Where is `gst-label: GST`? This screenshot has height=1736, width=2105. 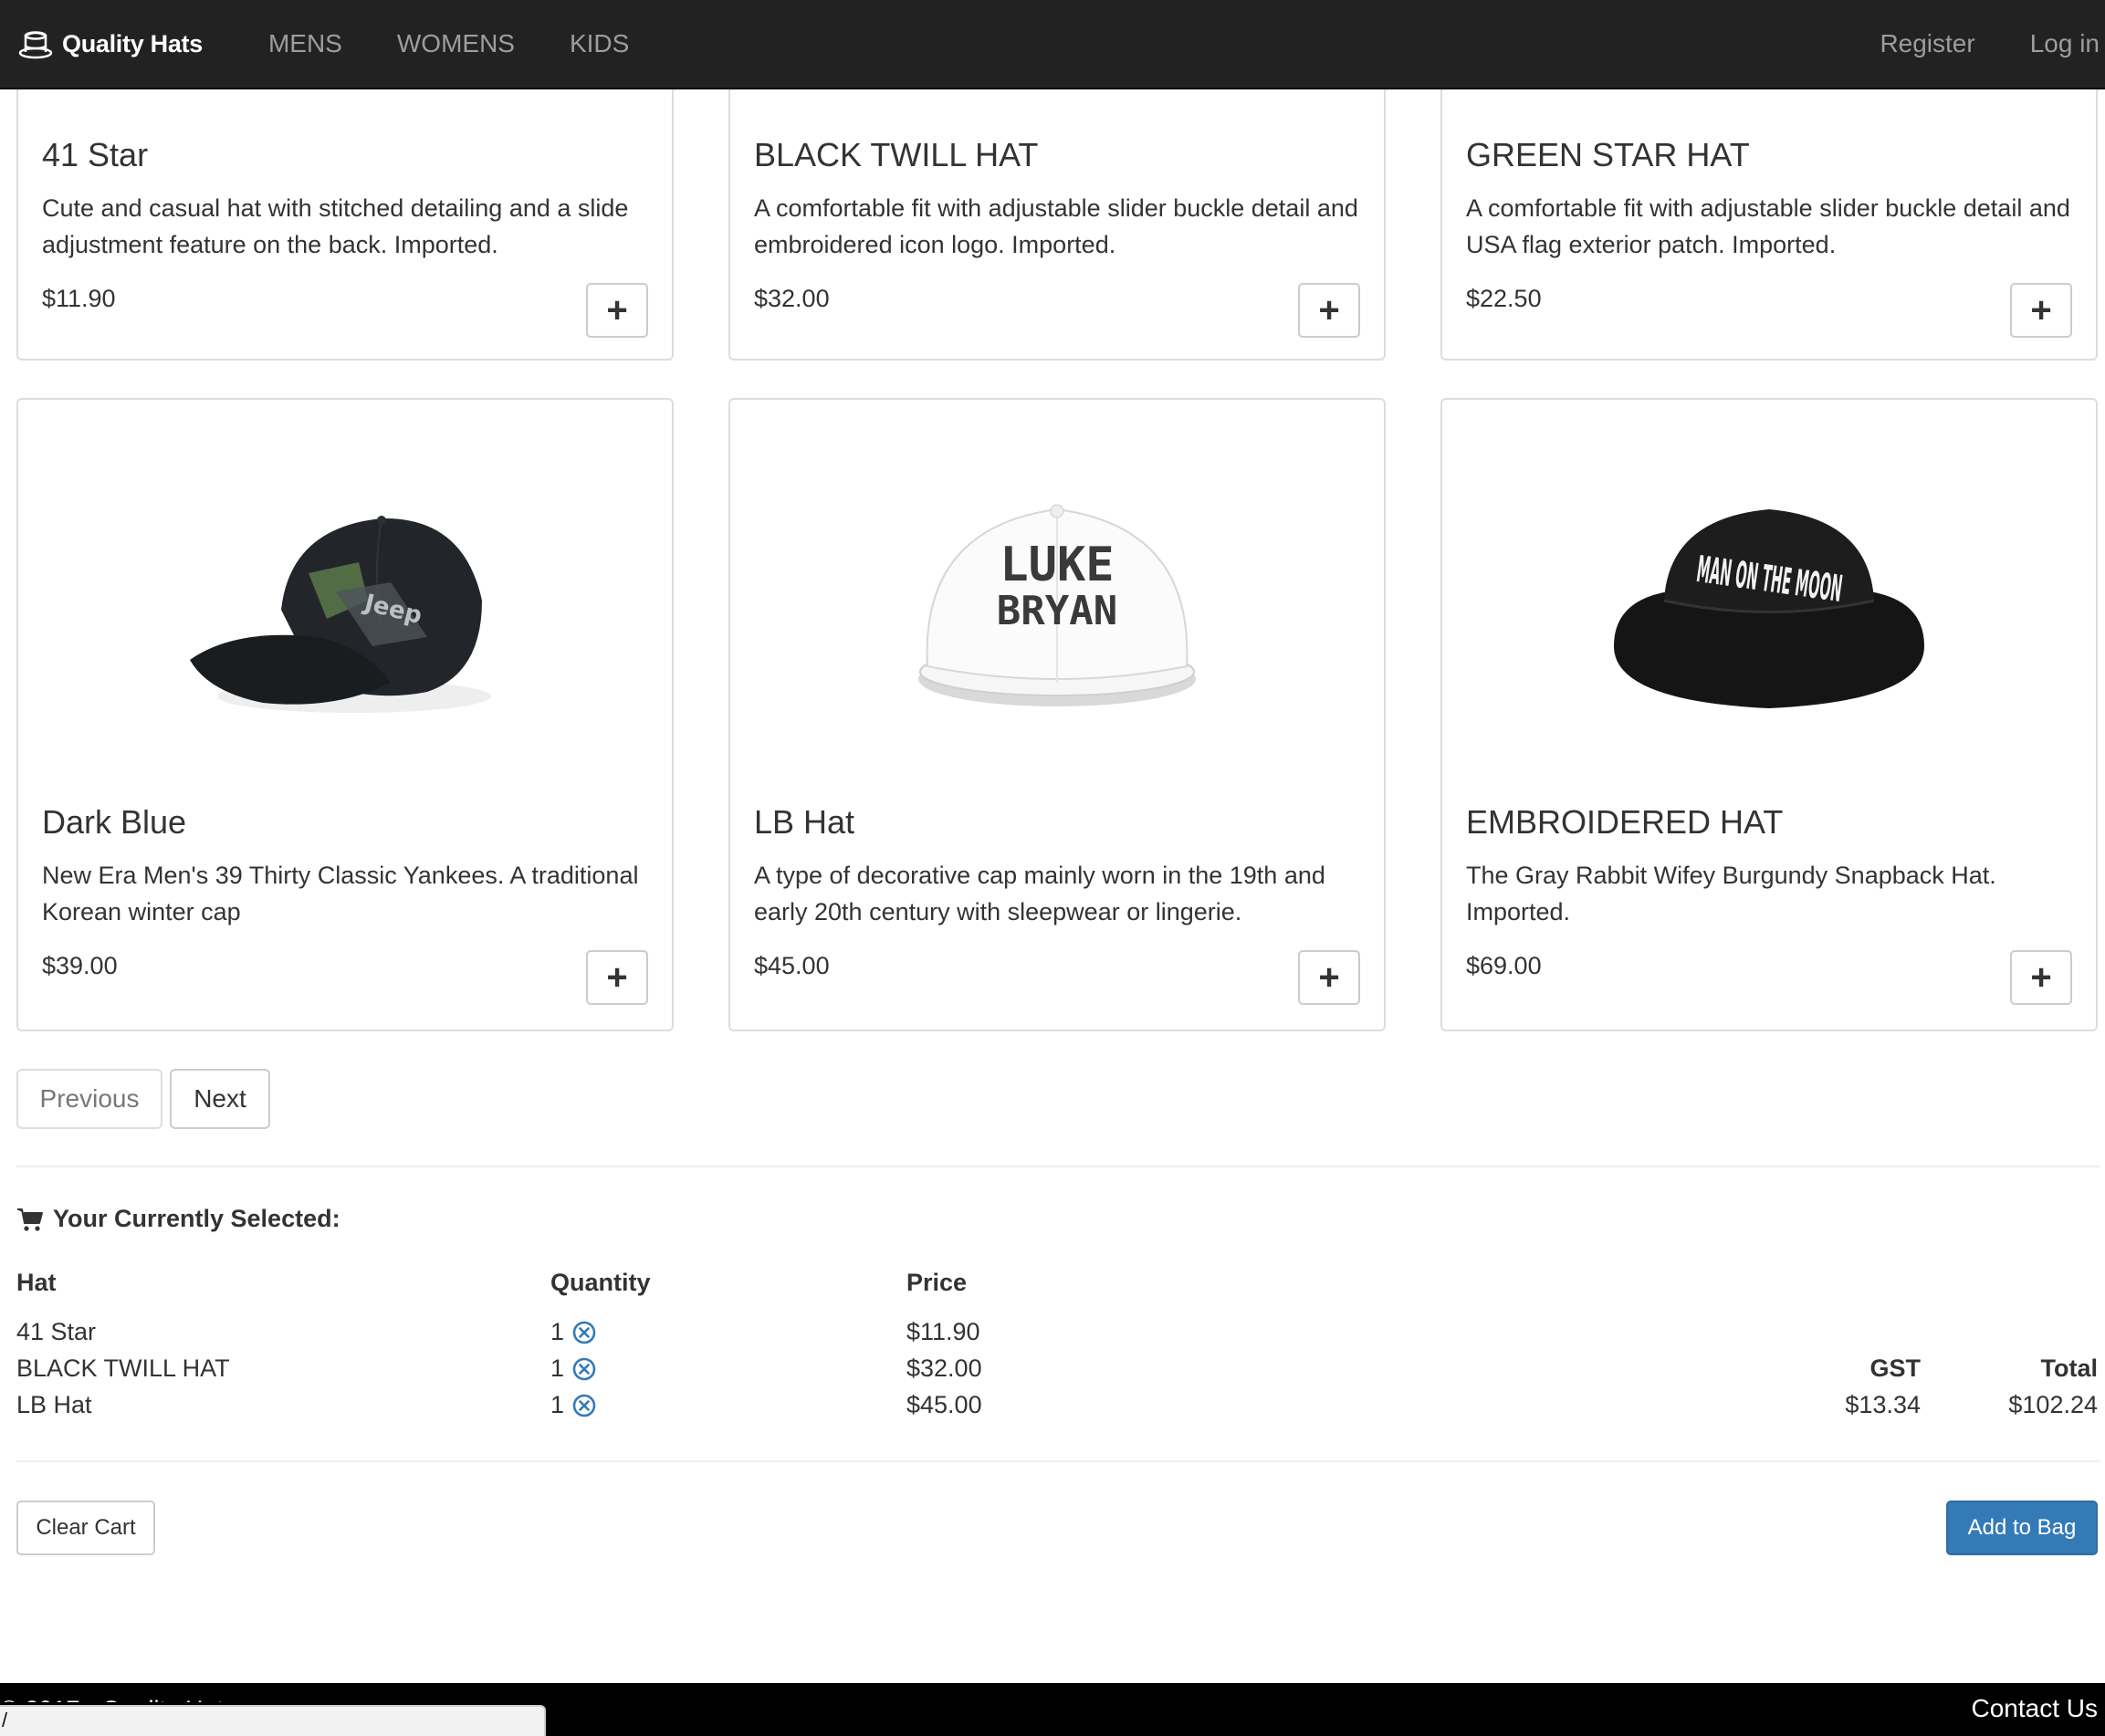
gst-label: GST is located at coordinates (1895, 1368).